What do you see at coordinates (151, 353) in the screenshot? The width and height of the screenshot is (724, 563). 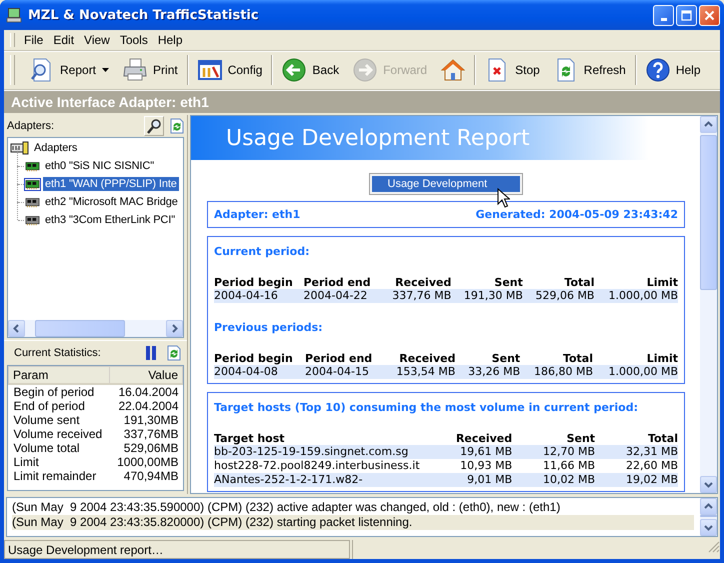 I see `pause-icon` at bounding box center [151, 353].